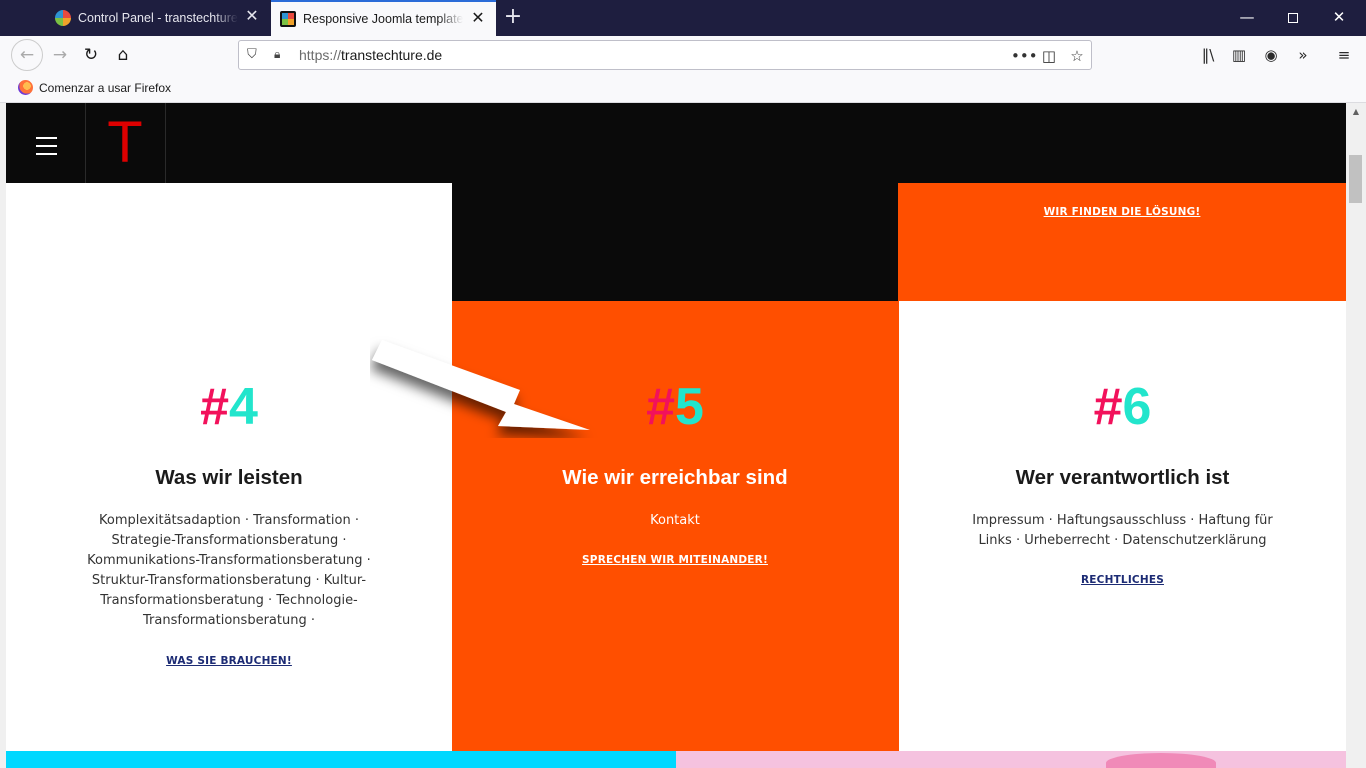  What do you see at coordinates (675, 477) in the screenshot?
I see `section-heading: Wie wir erreichbar sind` at bounding box center [675, 477].